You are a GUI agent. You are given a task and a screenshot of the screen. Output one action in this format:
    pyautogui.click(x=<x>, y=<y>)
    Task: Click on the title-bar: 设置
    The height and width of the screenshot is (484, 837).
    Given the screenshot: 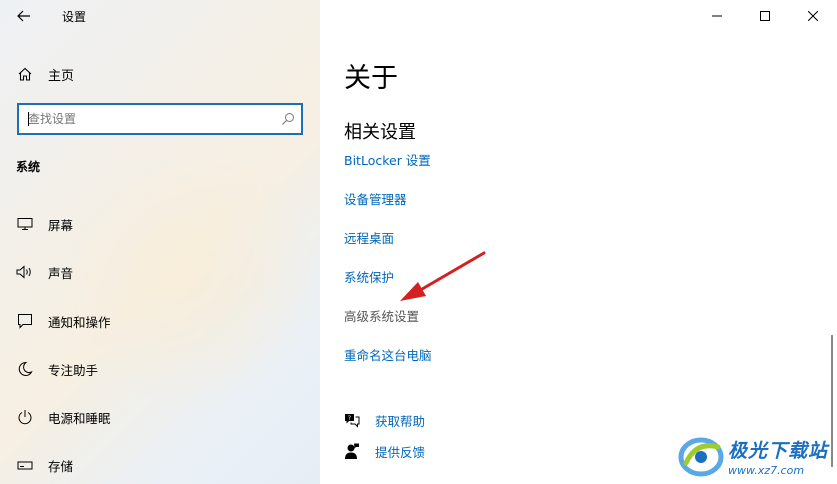 What is the action you would take?
    pyautogui.click(x=160, y=16)
    